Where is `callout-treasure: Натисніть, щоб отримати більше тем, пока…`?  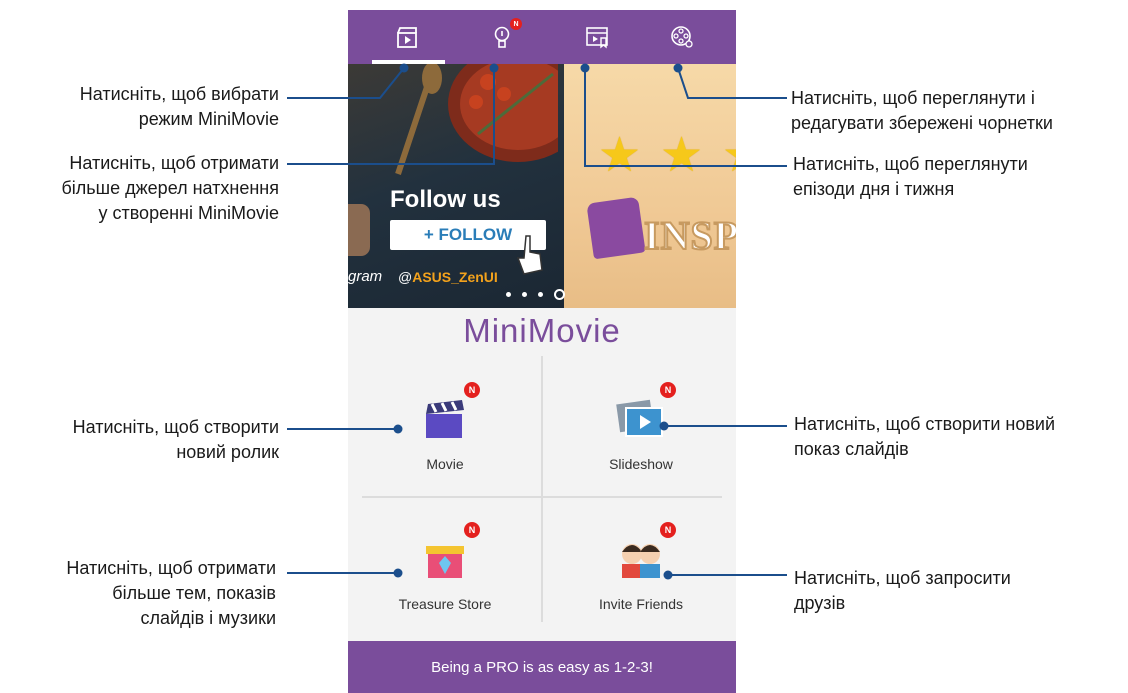
callout-treasure: Натисніть, щоб отримати більше тем, пока… is located at coordinates (171, 593).